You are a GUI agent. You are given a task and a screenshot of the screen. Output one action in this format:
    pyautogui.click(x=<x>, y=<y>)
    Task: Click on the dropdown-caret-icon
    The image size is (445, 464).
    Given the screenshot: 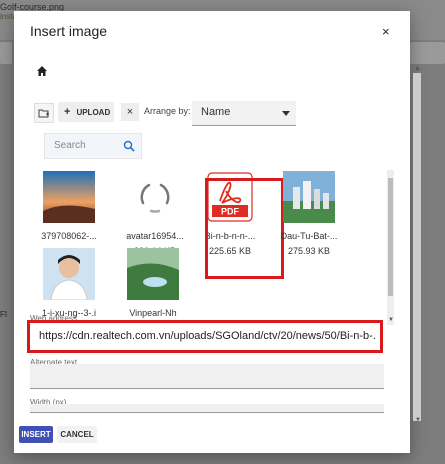 What is the action you would take?
    pyautogui.click(x=286, y=113)
    